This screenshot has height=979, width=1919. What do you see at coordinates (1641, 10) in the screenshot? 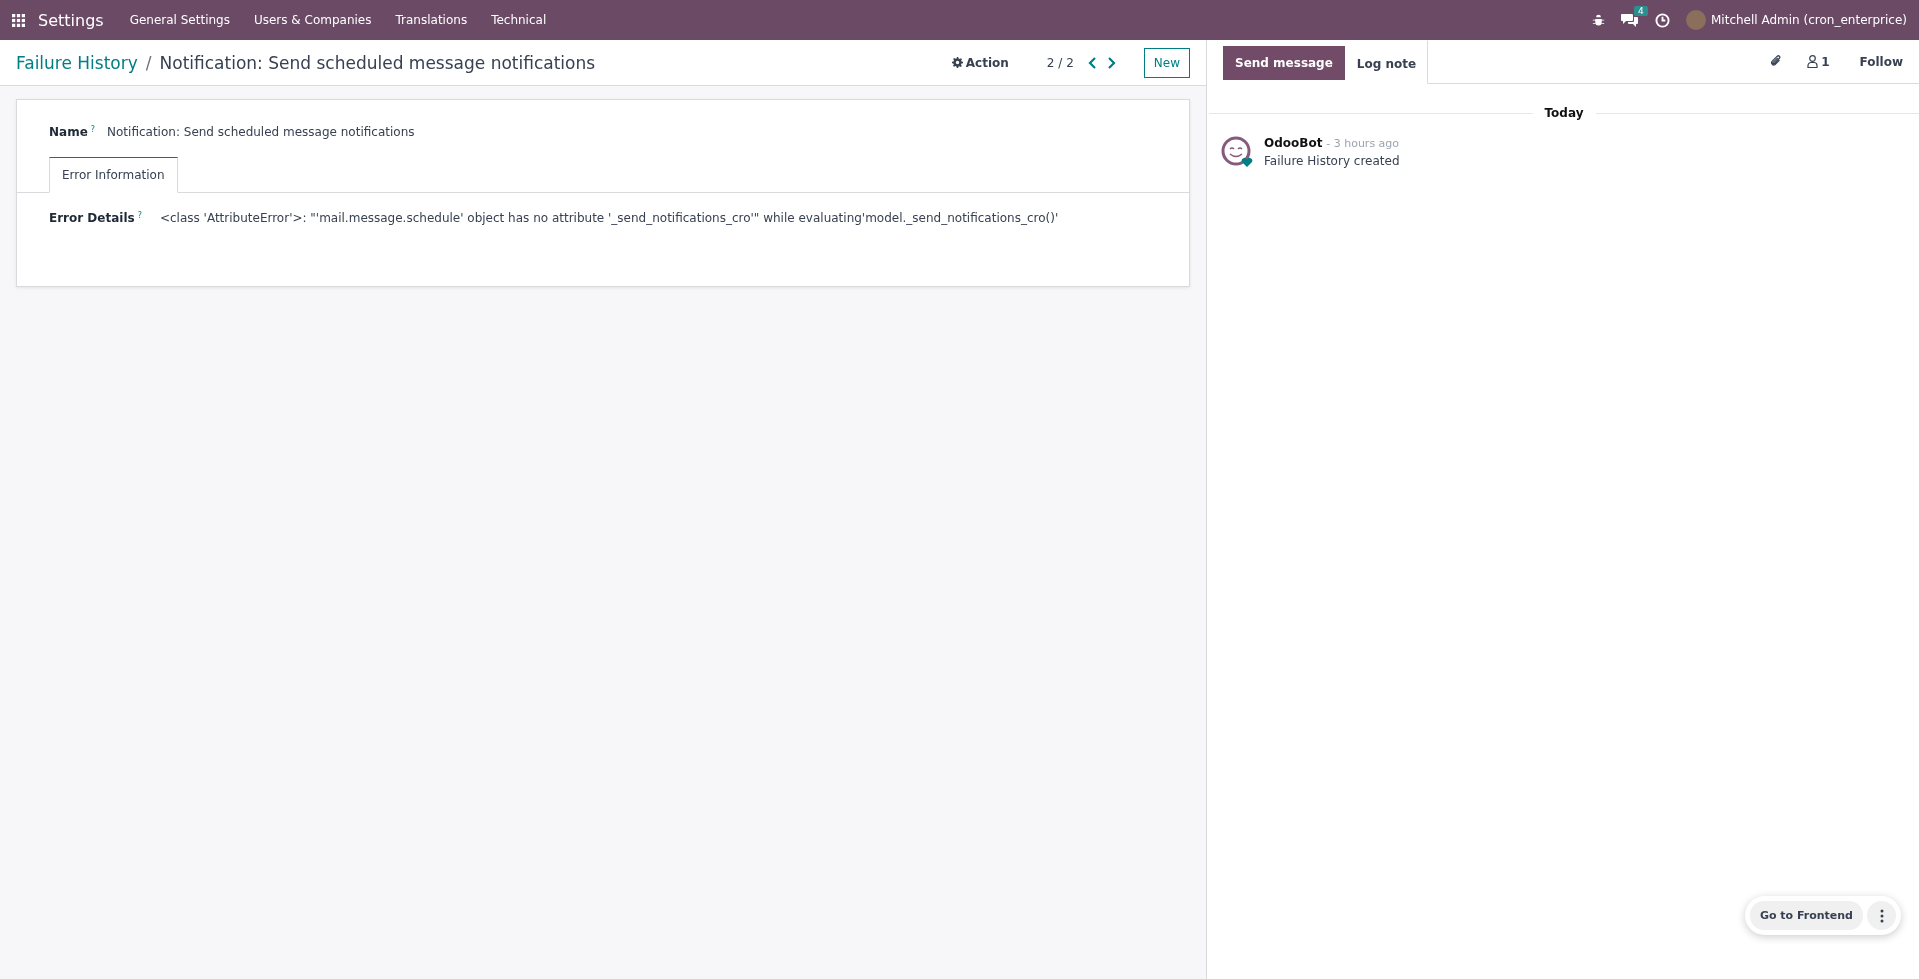
I see `unread-count: 4` at bounding box center [1641, 10].